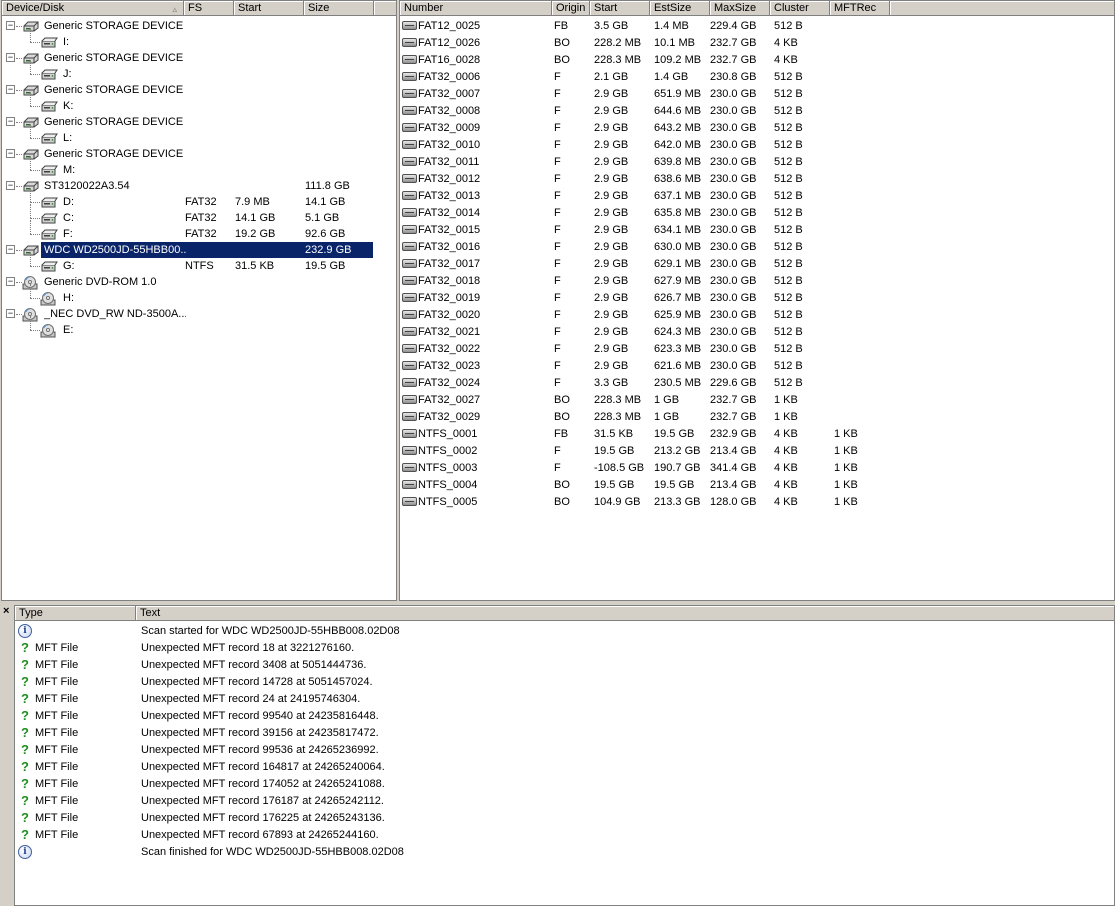 Image resolution: width=1115 pixels, height=906 pixels. I want to click on tree-partition-row: I:, so click(199, 39).